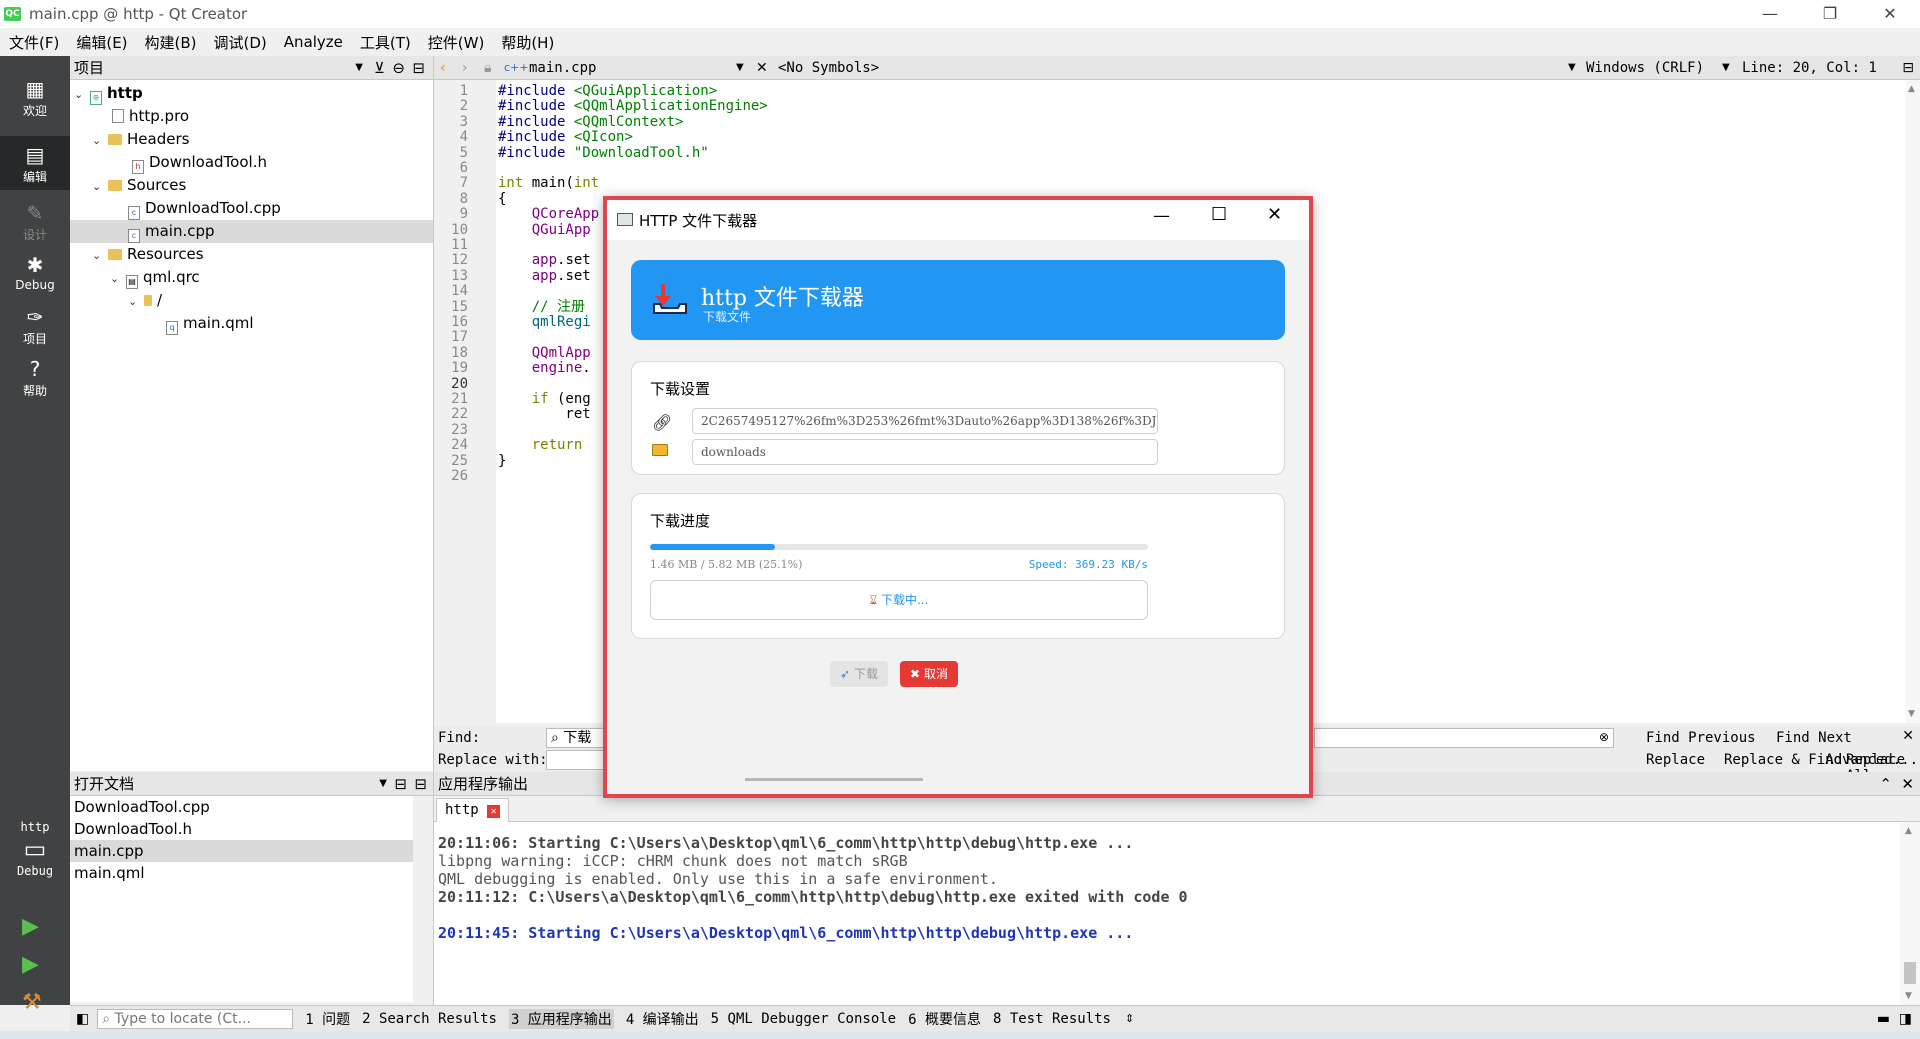 The height and width of the screenshot is (1039, 1920). I want to click on download-button: ➶ 下载, so click(859, 674).